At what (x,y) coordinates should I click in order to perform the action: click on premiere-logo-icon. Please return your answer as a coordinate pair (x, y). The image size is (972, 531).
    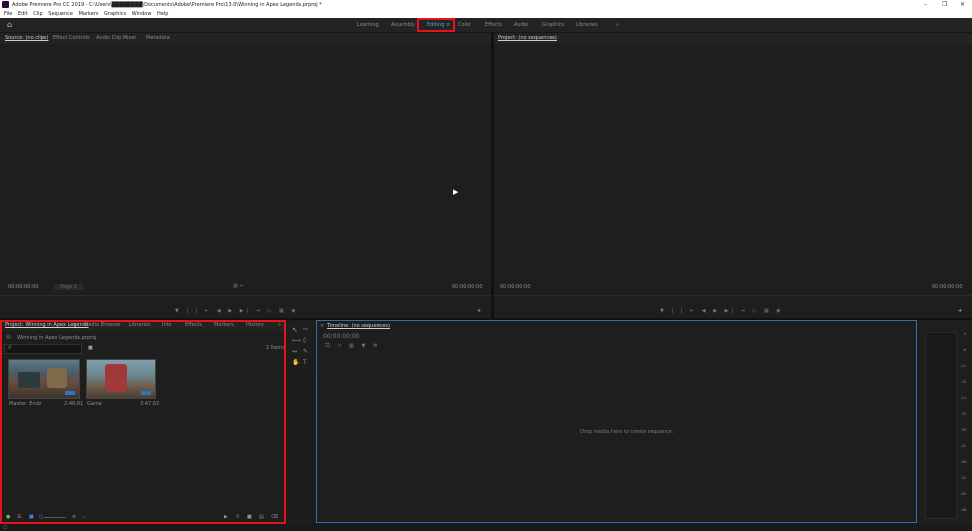
    Looking at the image, I should click on (5, 4).